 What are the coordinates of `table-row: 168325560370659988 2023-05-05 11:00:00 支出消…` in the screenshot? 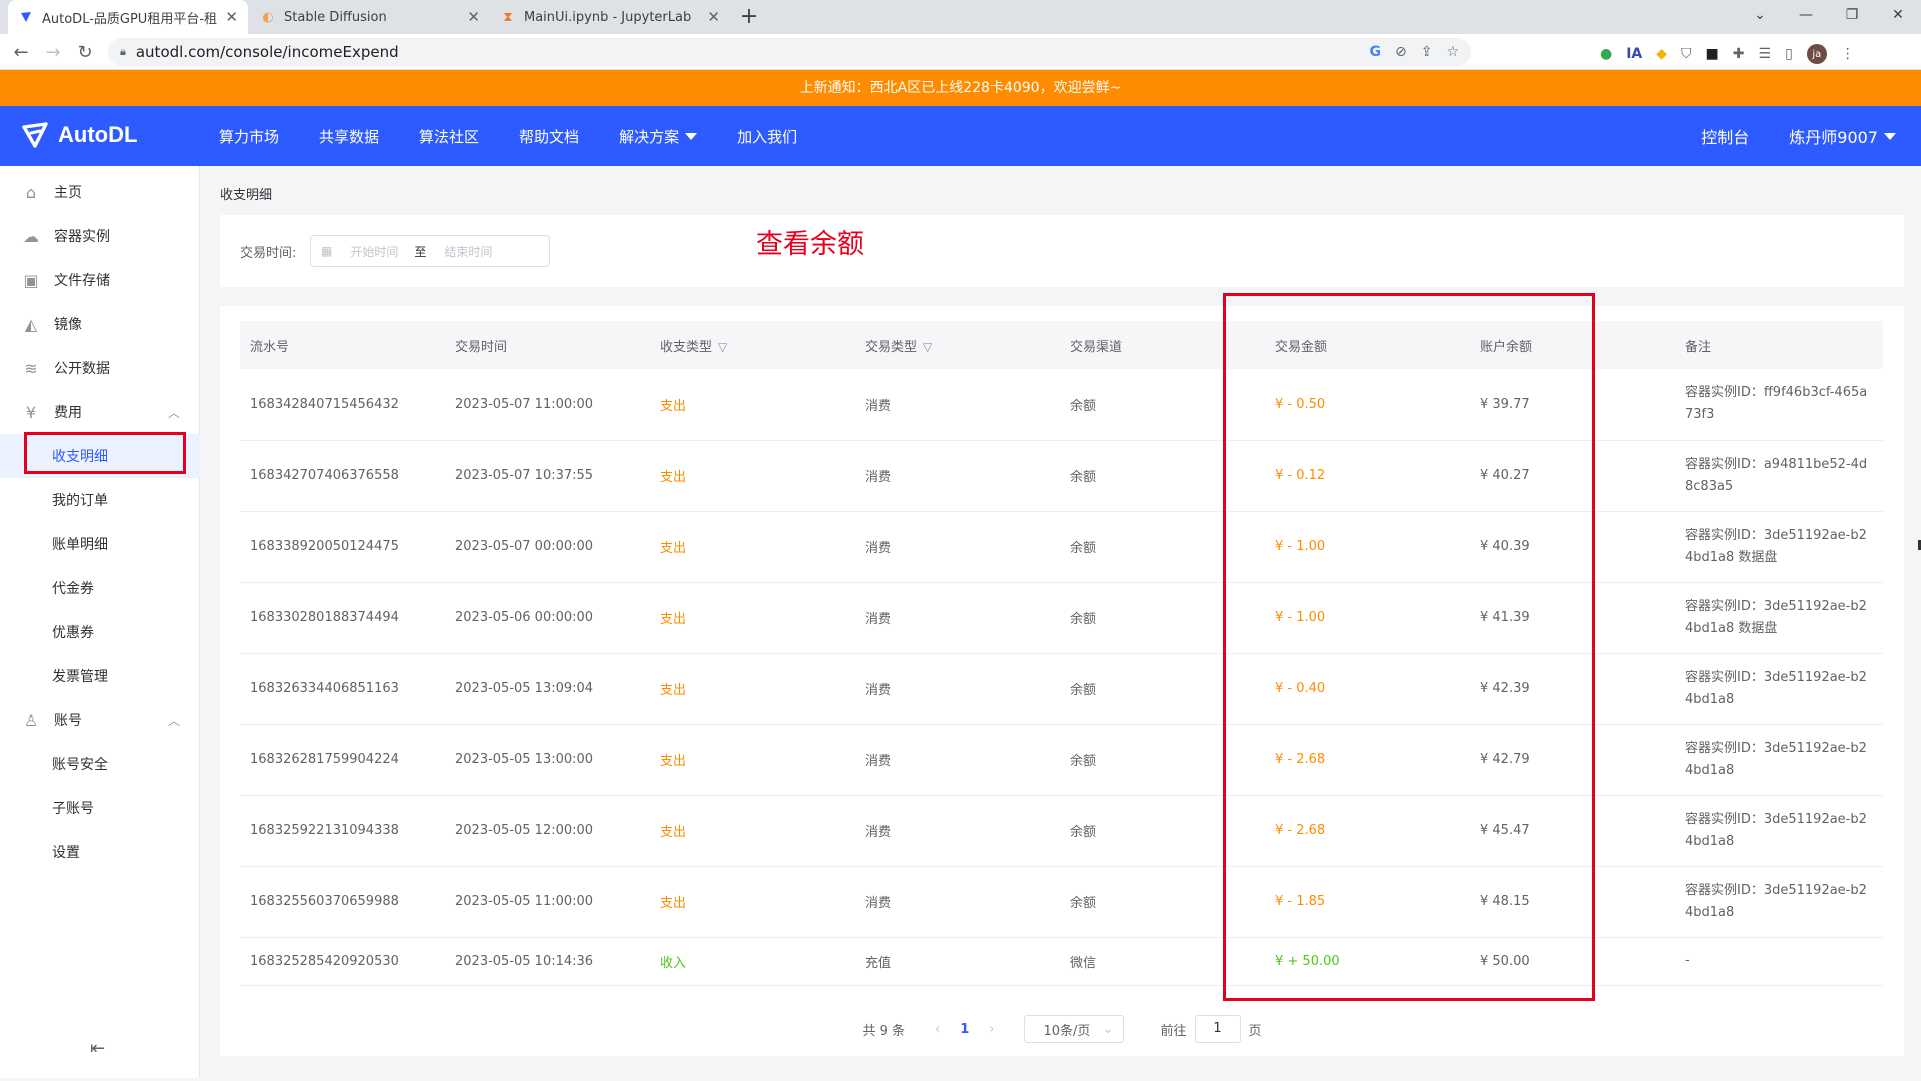 It's located at (1061, 902).